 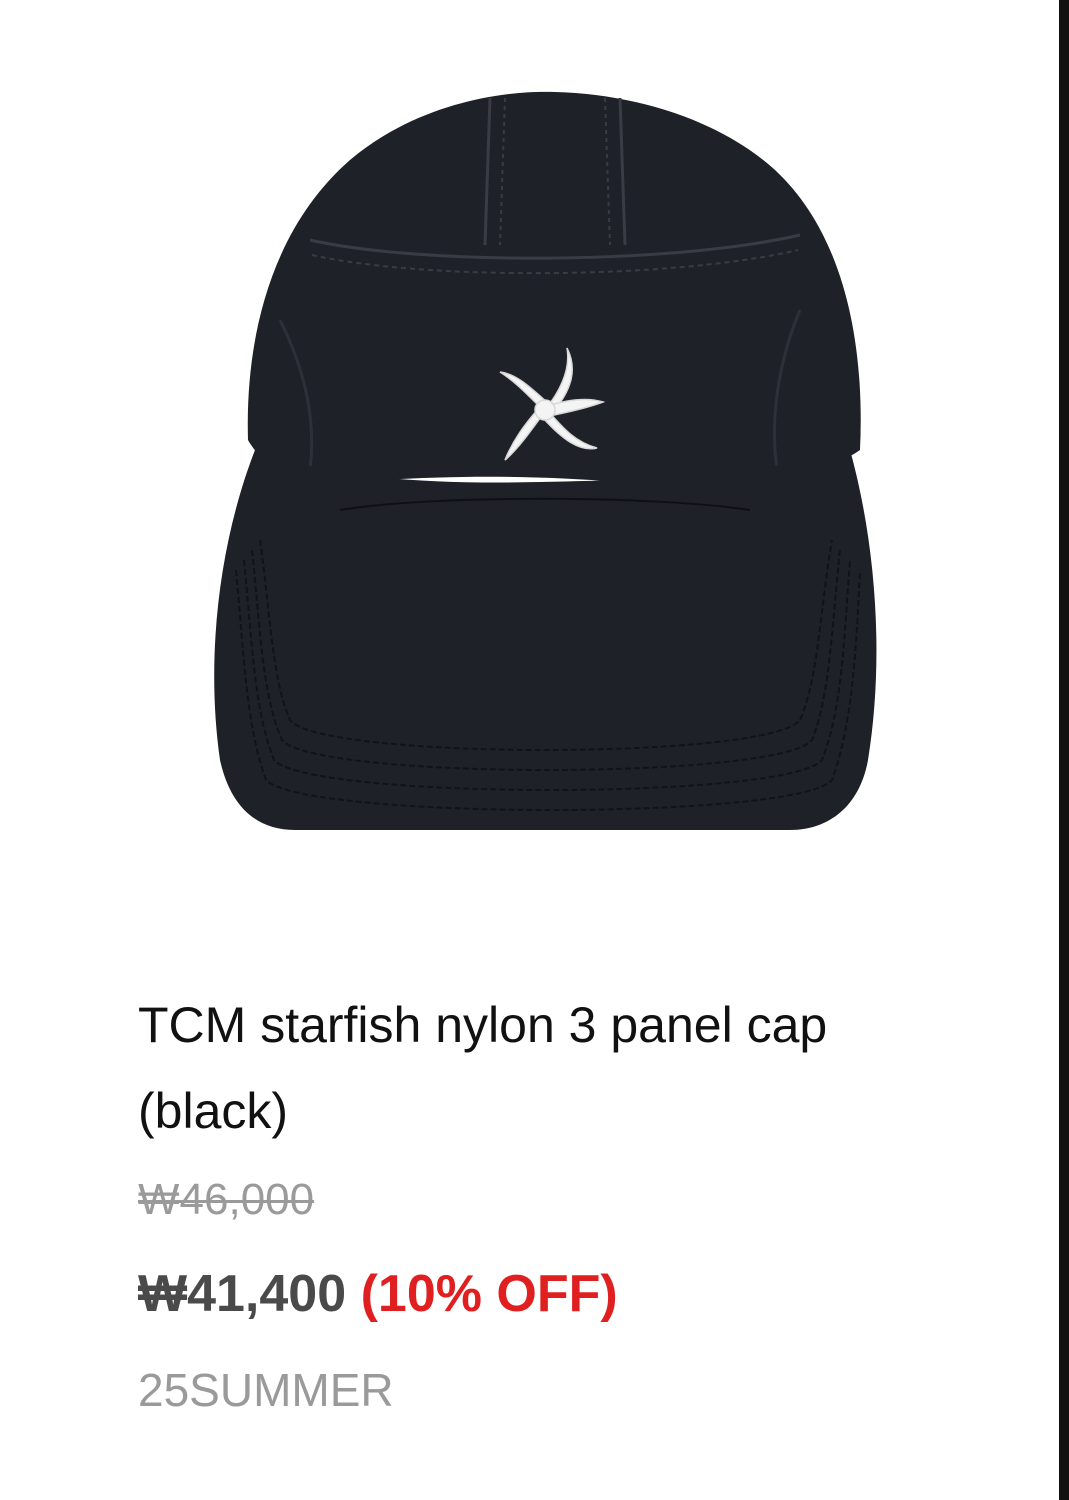 I want to click on price-row: ₩41,400 (10% OFF), so click(x=548, y=1294).